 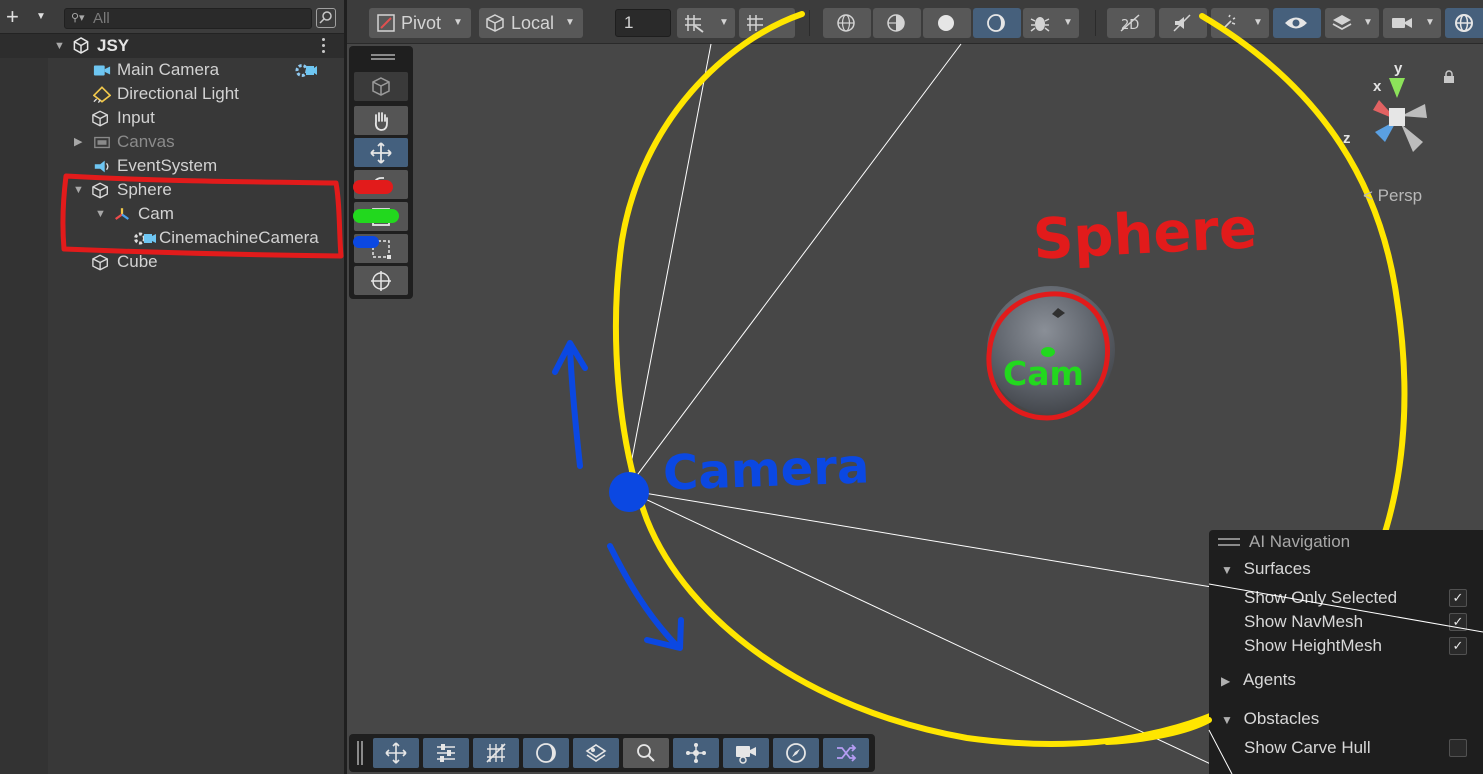 I want to click on gizmo-z-label: z, so click(x=1347, y=138).